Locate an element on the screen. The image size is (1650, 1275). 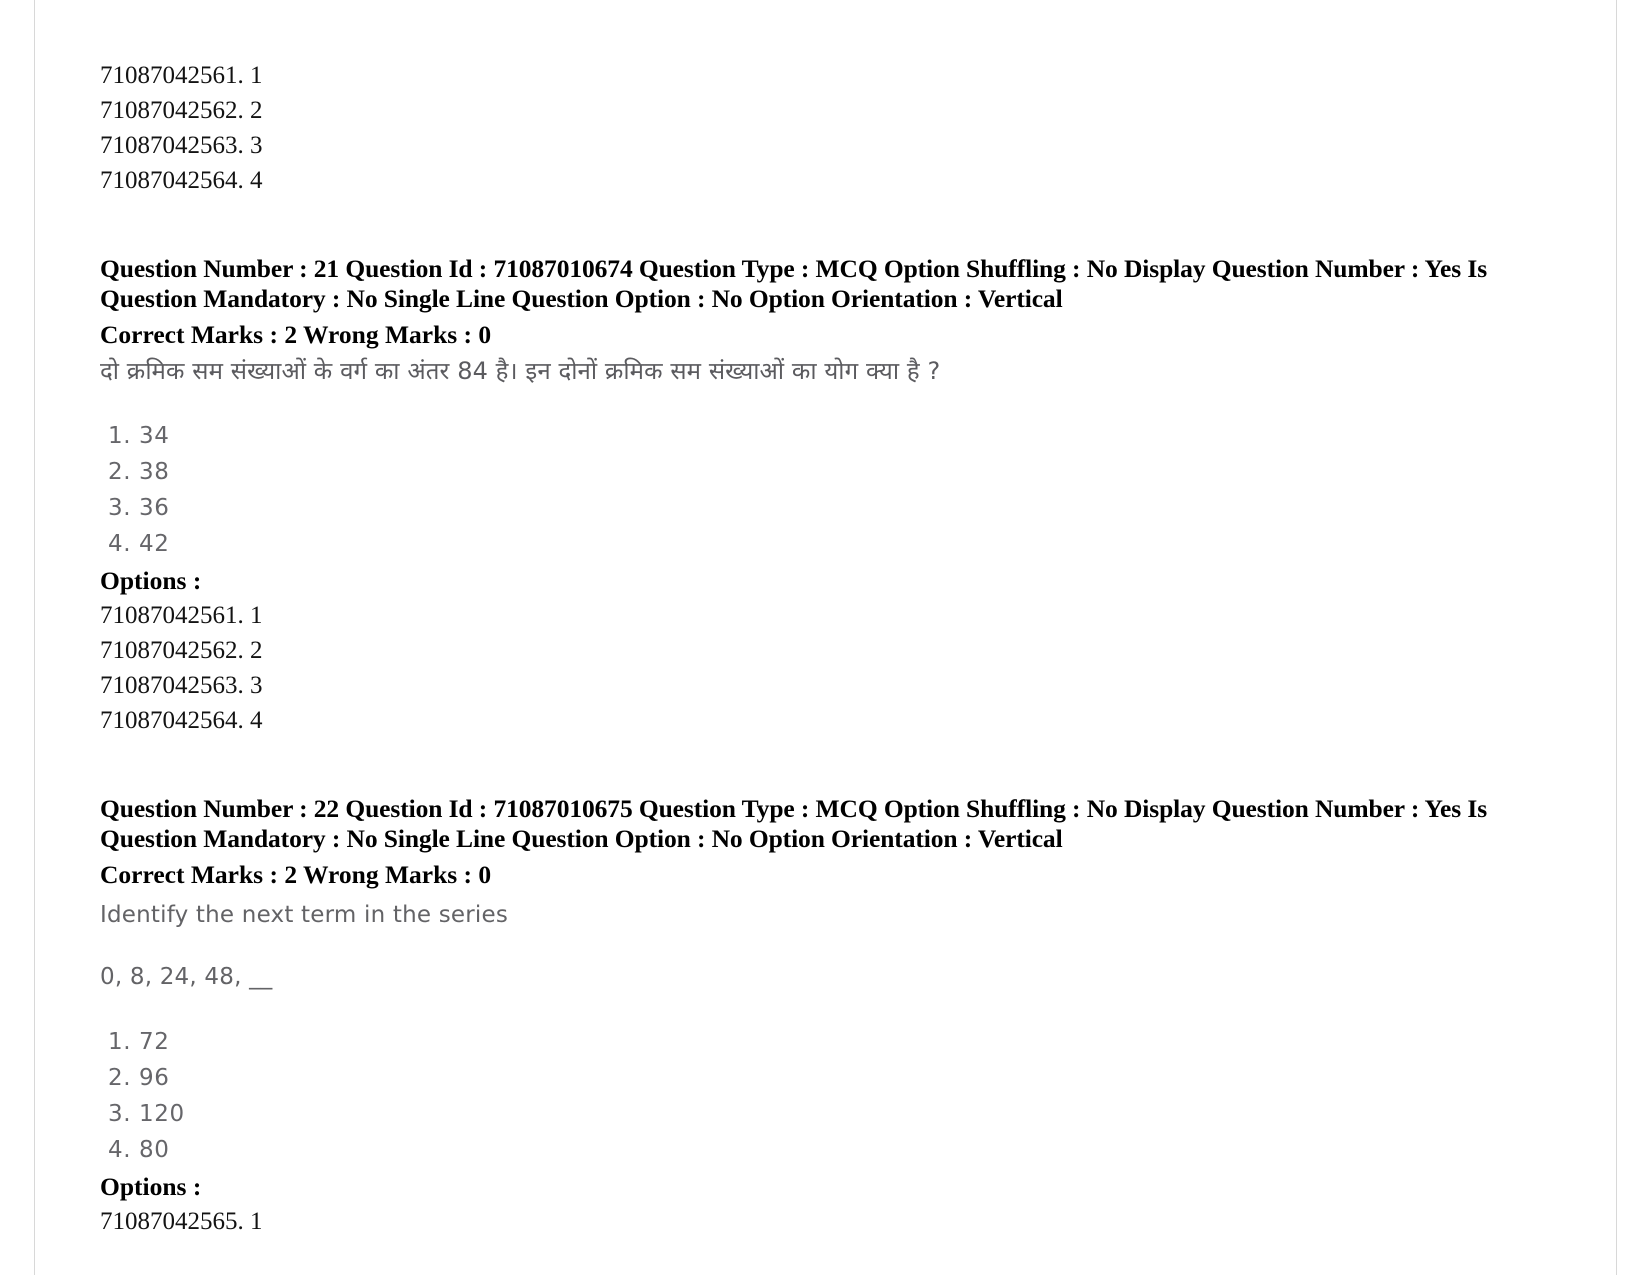
choice-item: 1. 34 is located at coordinates (814, 436).